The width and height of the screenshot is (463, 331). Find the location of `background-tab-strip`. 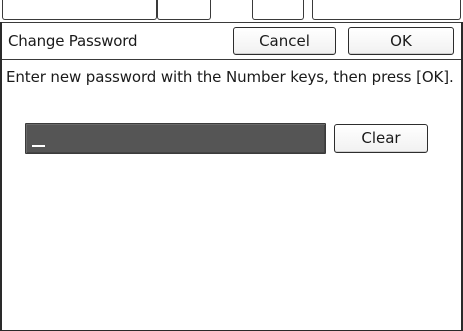

background-tab-strip is located at coordinates (231, 11).